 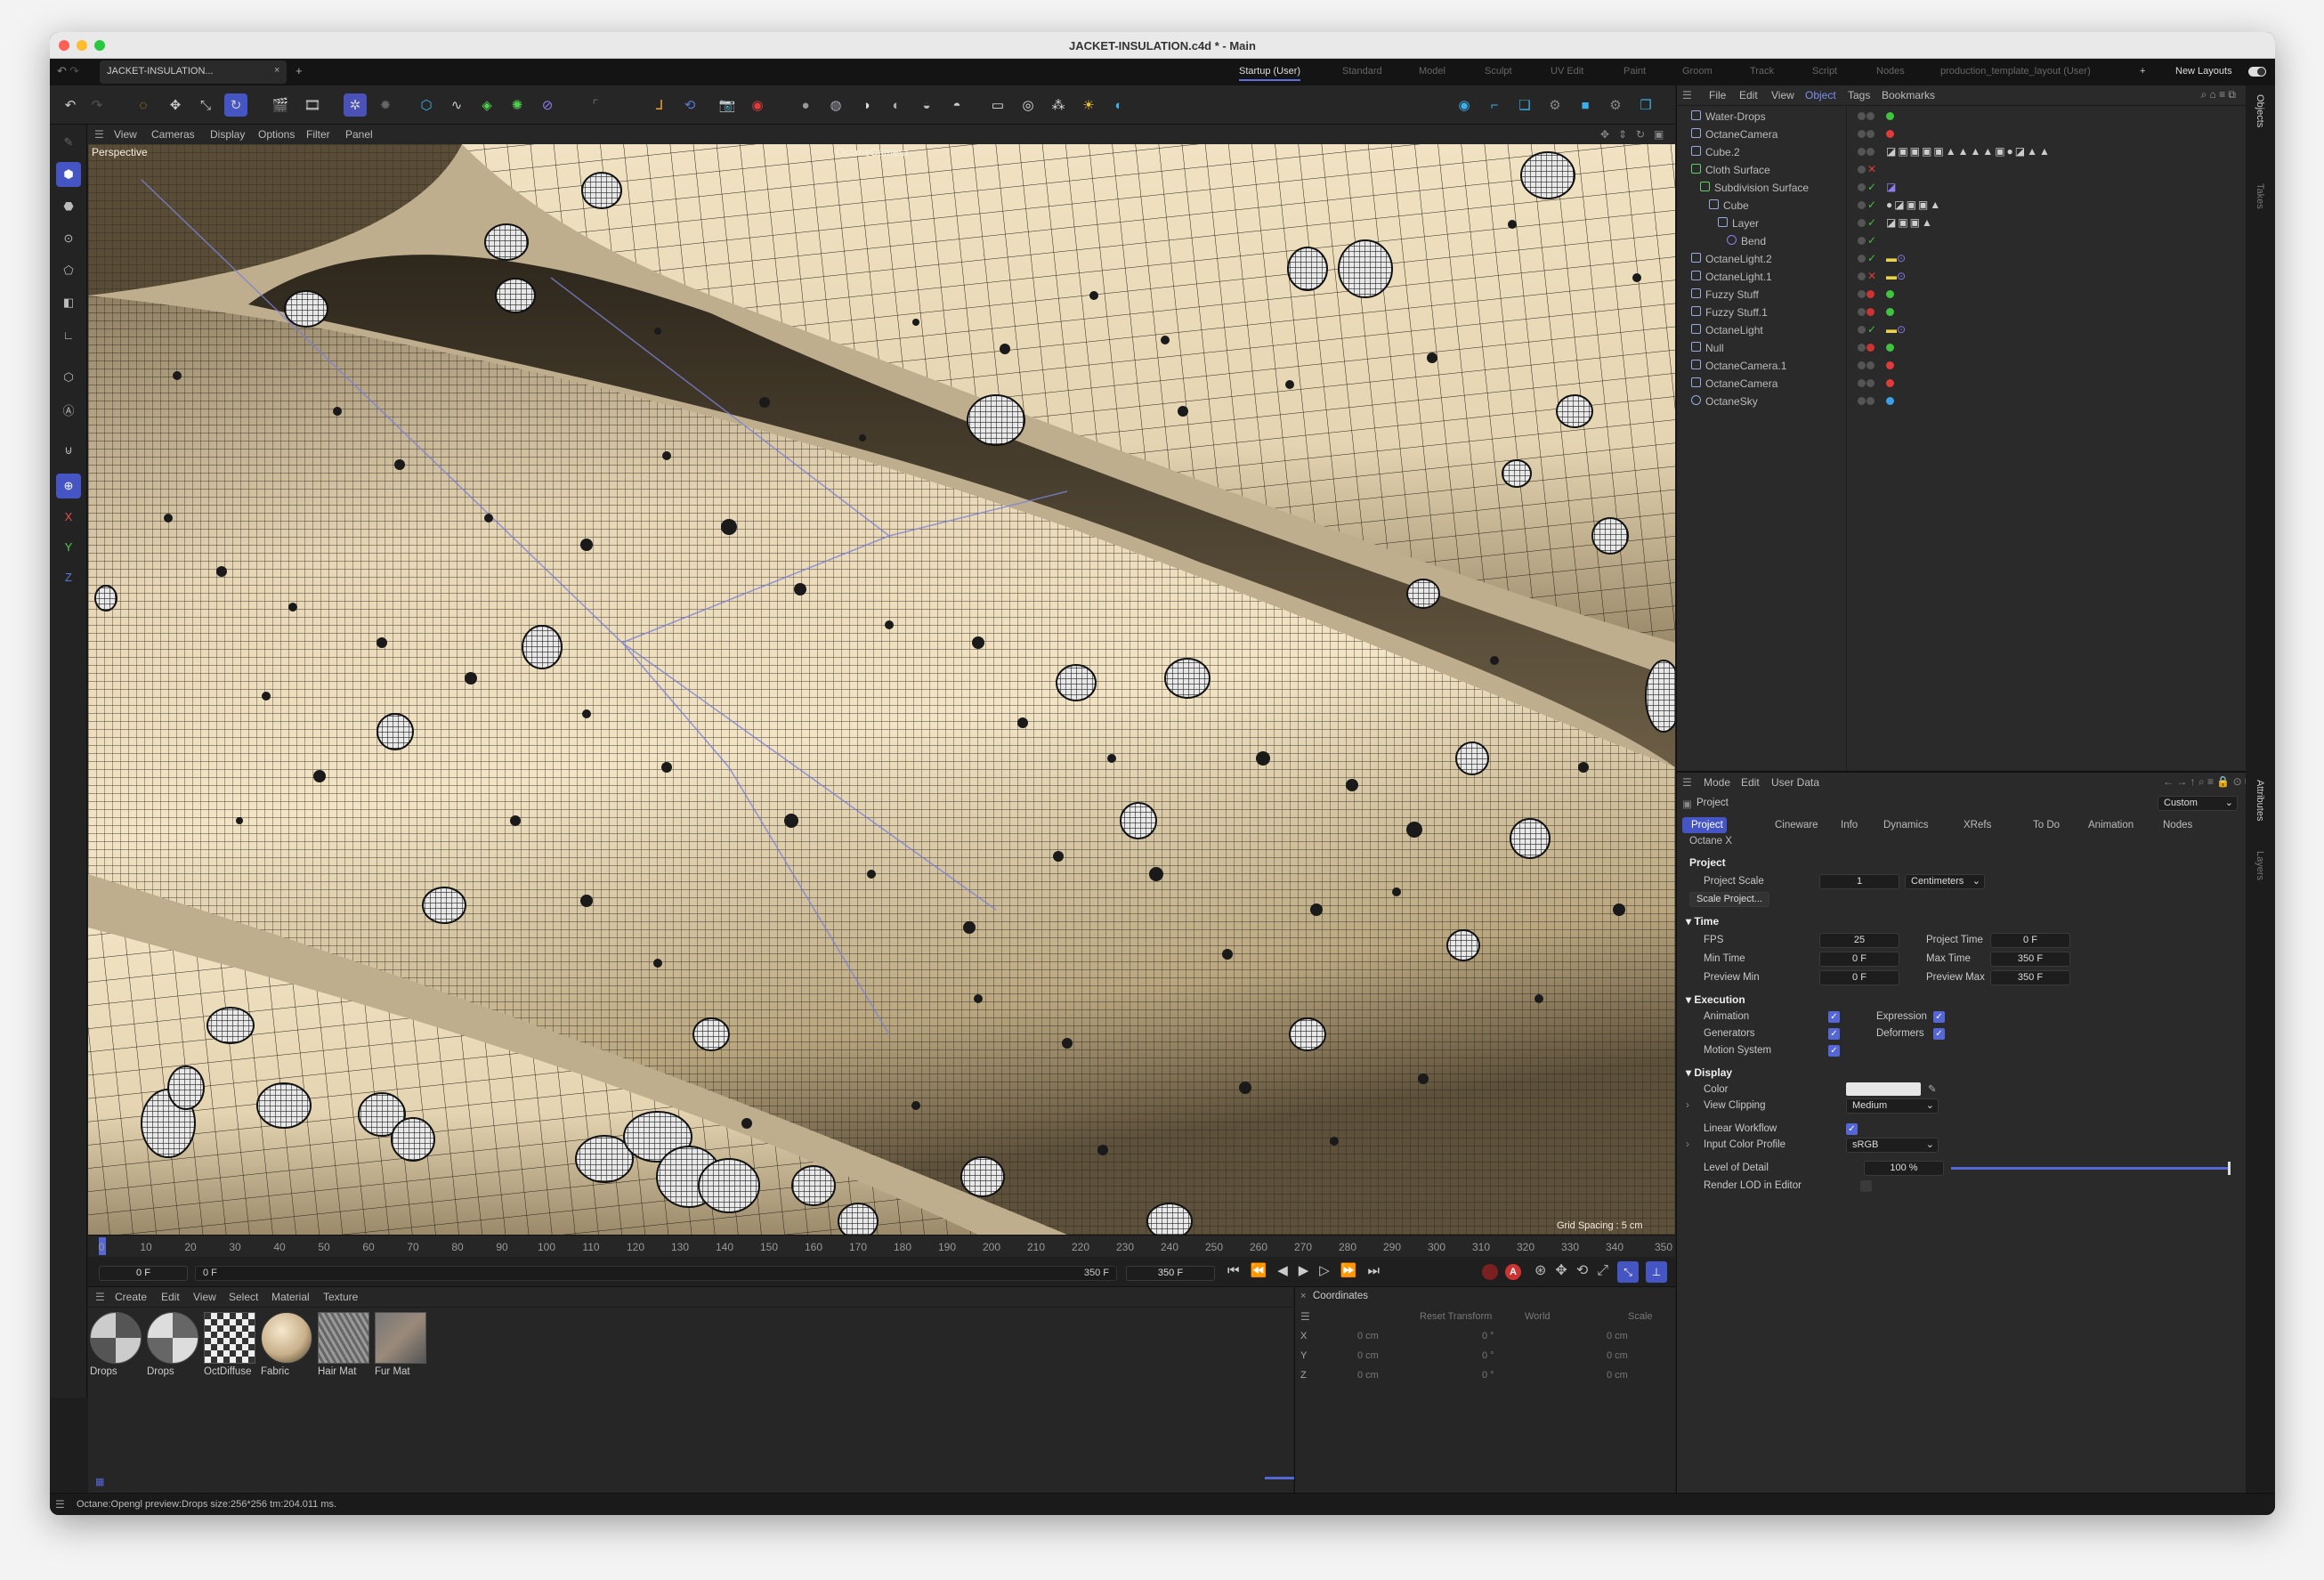 I want to click on object-row-octanecamera: OctaneCamera, so click(x=1962, y=134).